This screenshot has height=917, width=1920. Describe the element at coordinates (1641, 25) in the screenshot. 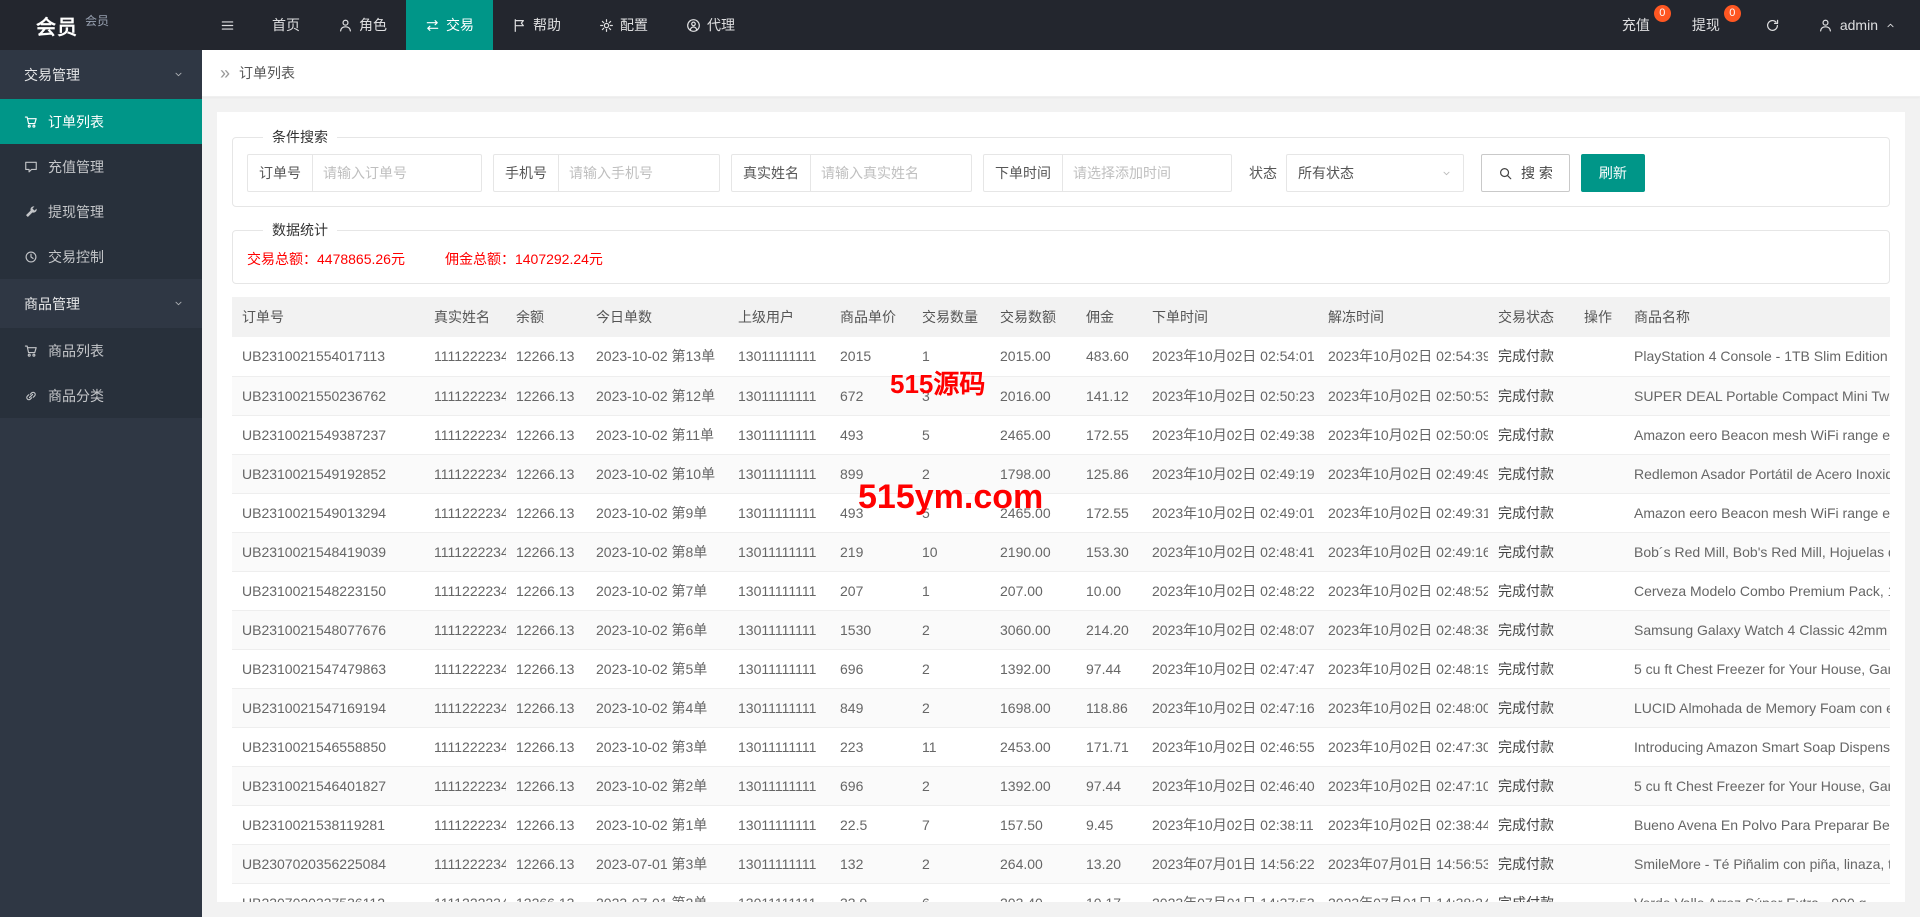

I see `recharge-button: 充值 0` at that location.